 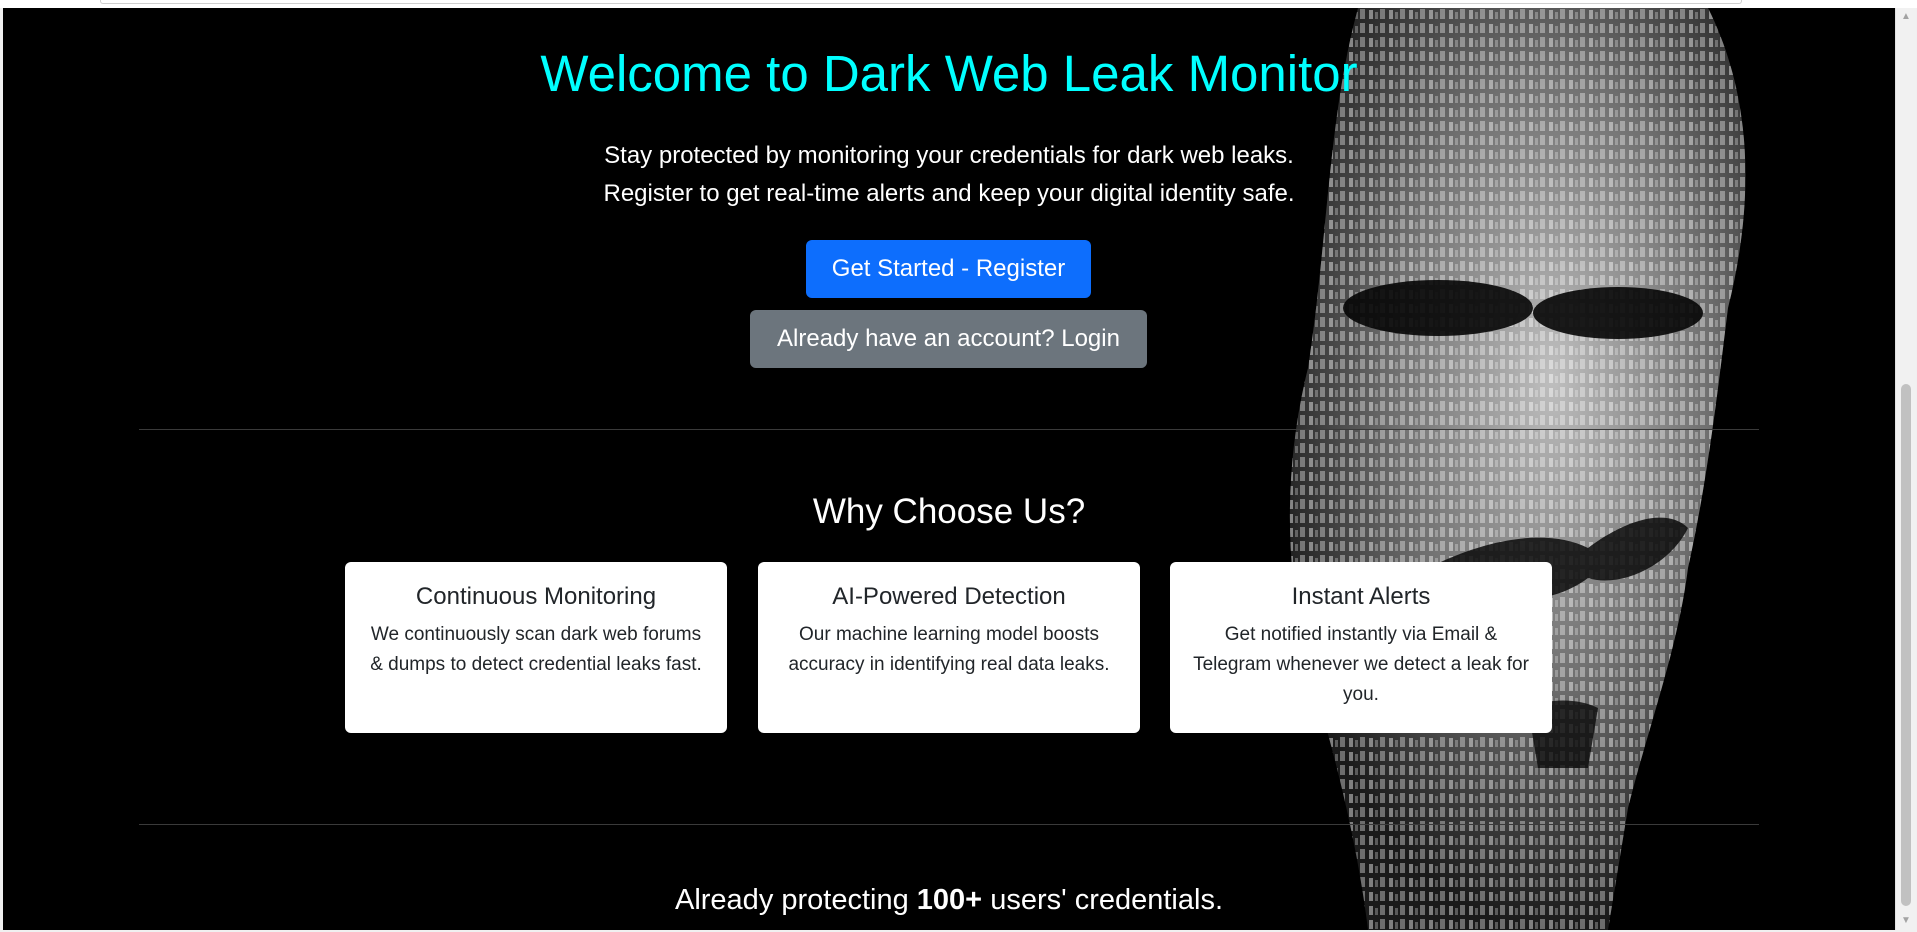 I want to click on register-button: Get Started - Register, so click(x=948, y=269).